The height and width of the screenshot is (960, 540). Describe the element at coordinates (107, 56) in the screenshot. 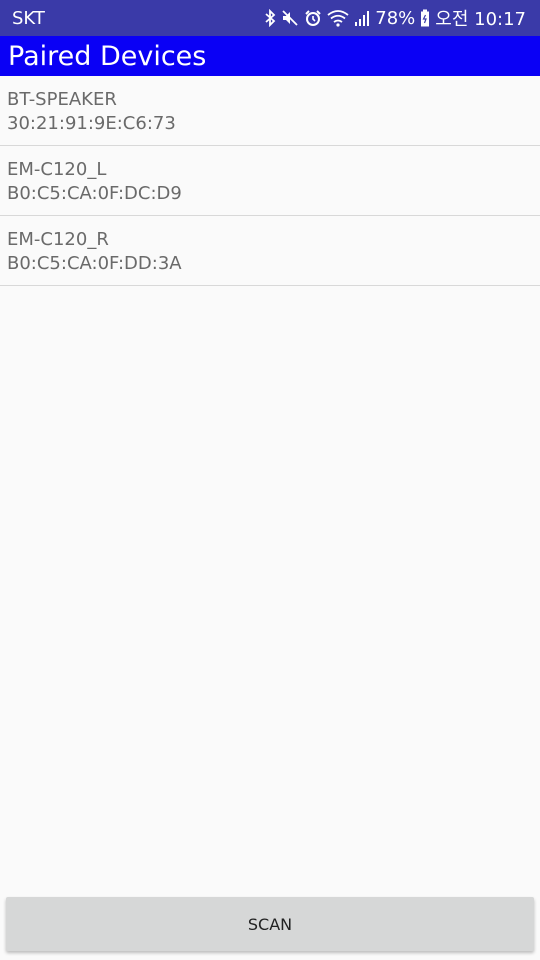

I see `page-title: Paired Devices` at that location.